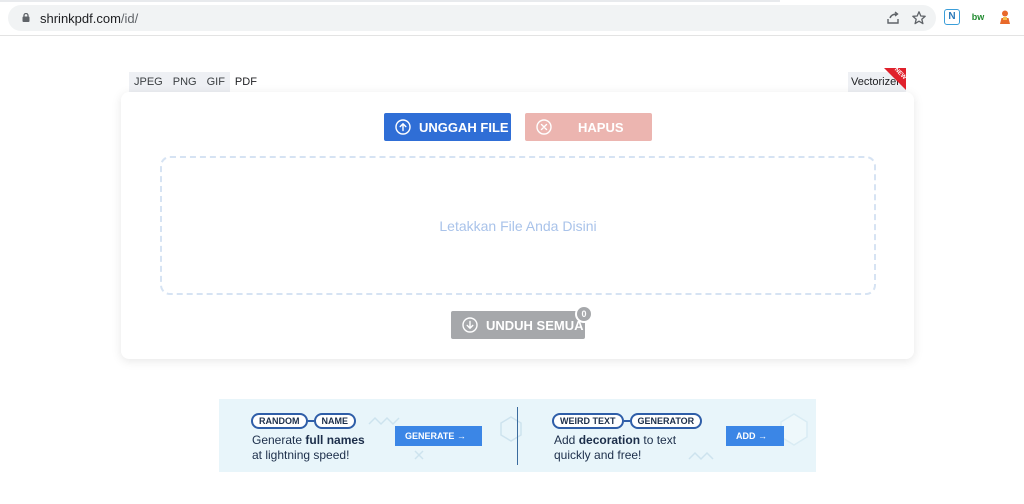 The width and height of the screenshot is (1024, 504). I want to click on browser-toolbar: shrinkpdf.com/id/ N bw, so click(512, 18).